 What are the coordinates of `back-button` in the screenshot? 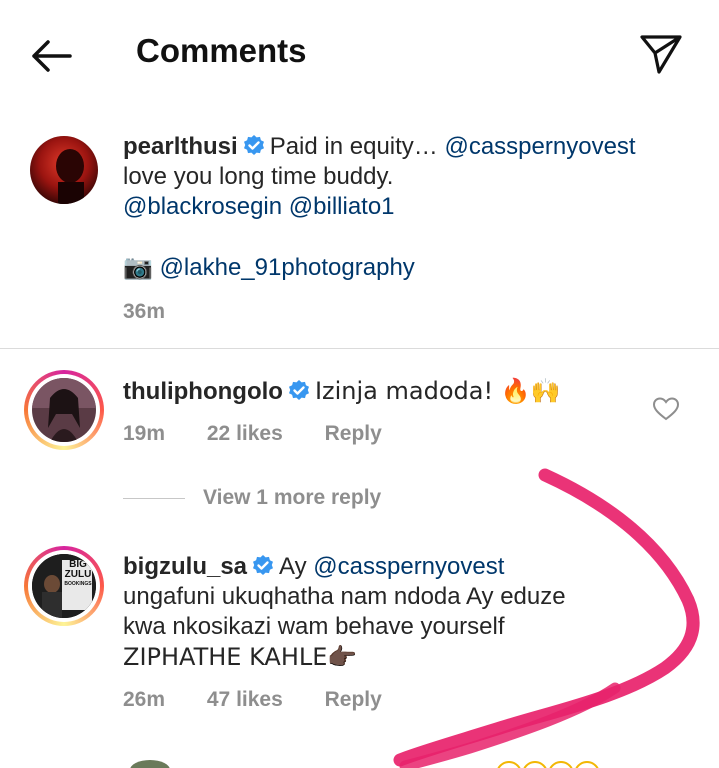 It's located at (52, 56).